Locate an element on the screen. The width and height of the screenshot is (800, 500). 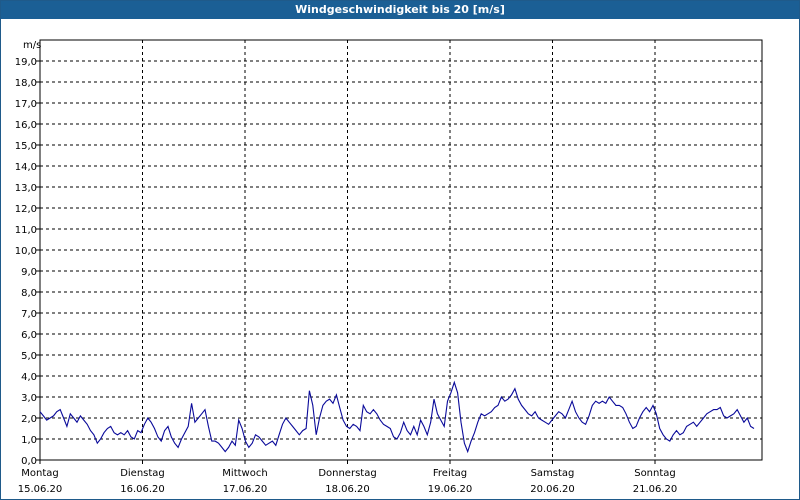
y-tick-label: 7,0 is located at coordinates (29, 314).